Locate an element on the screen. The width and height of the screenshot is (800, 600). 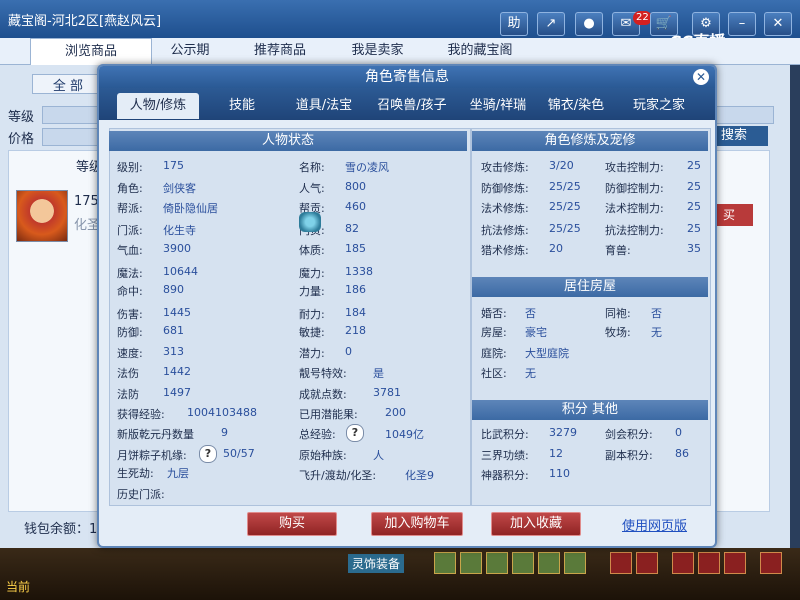
stat-value: 化生寺 is located at coordinates (179, 230).